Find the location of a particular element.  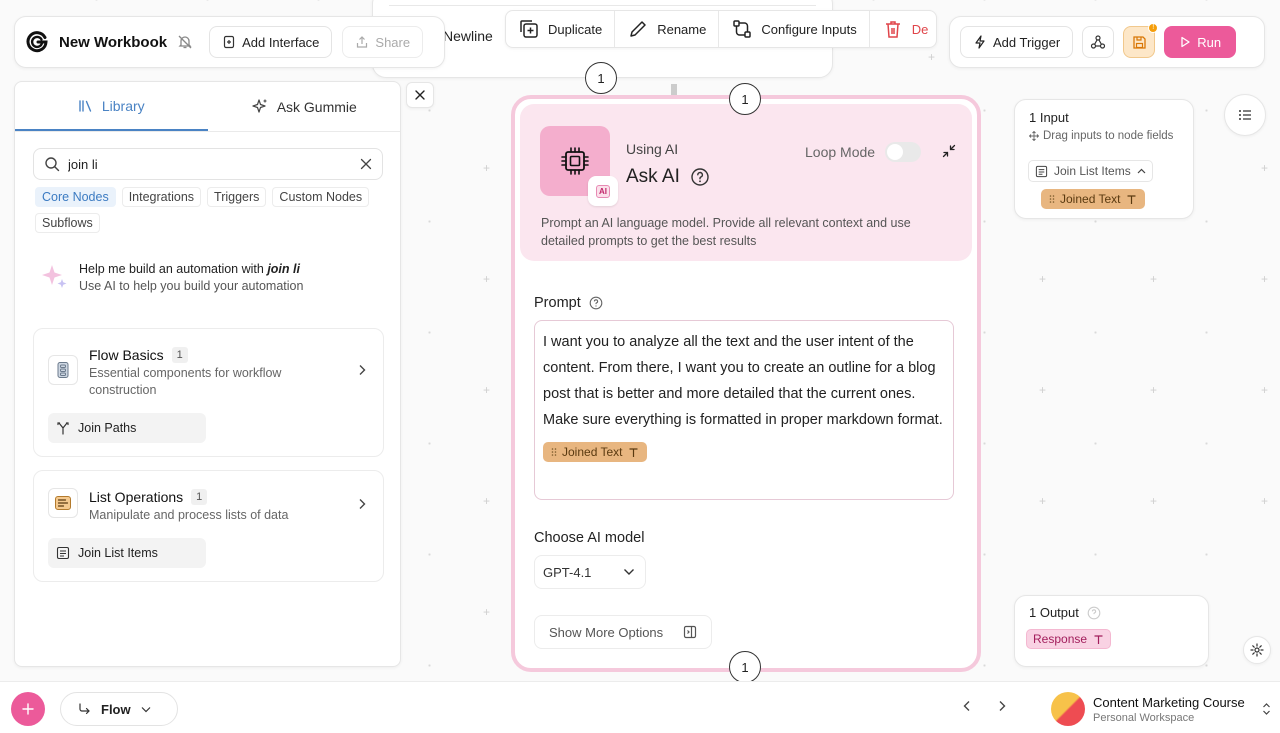

joined-text-input-tag: Joined Text is located at coordinates (1093, 199).